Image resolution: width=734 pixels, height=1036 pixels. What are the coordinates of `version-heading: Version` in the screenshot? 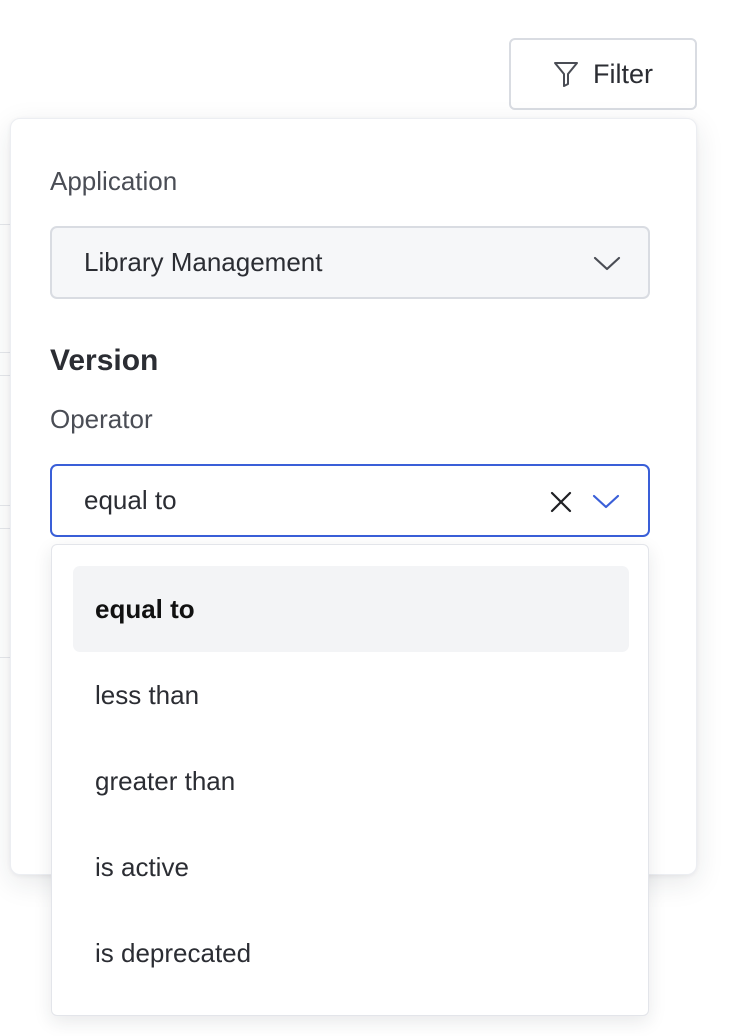 It's located at (104, 360).